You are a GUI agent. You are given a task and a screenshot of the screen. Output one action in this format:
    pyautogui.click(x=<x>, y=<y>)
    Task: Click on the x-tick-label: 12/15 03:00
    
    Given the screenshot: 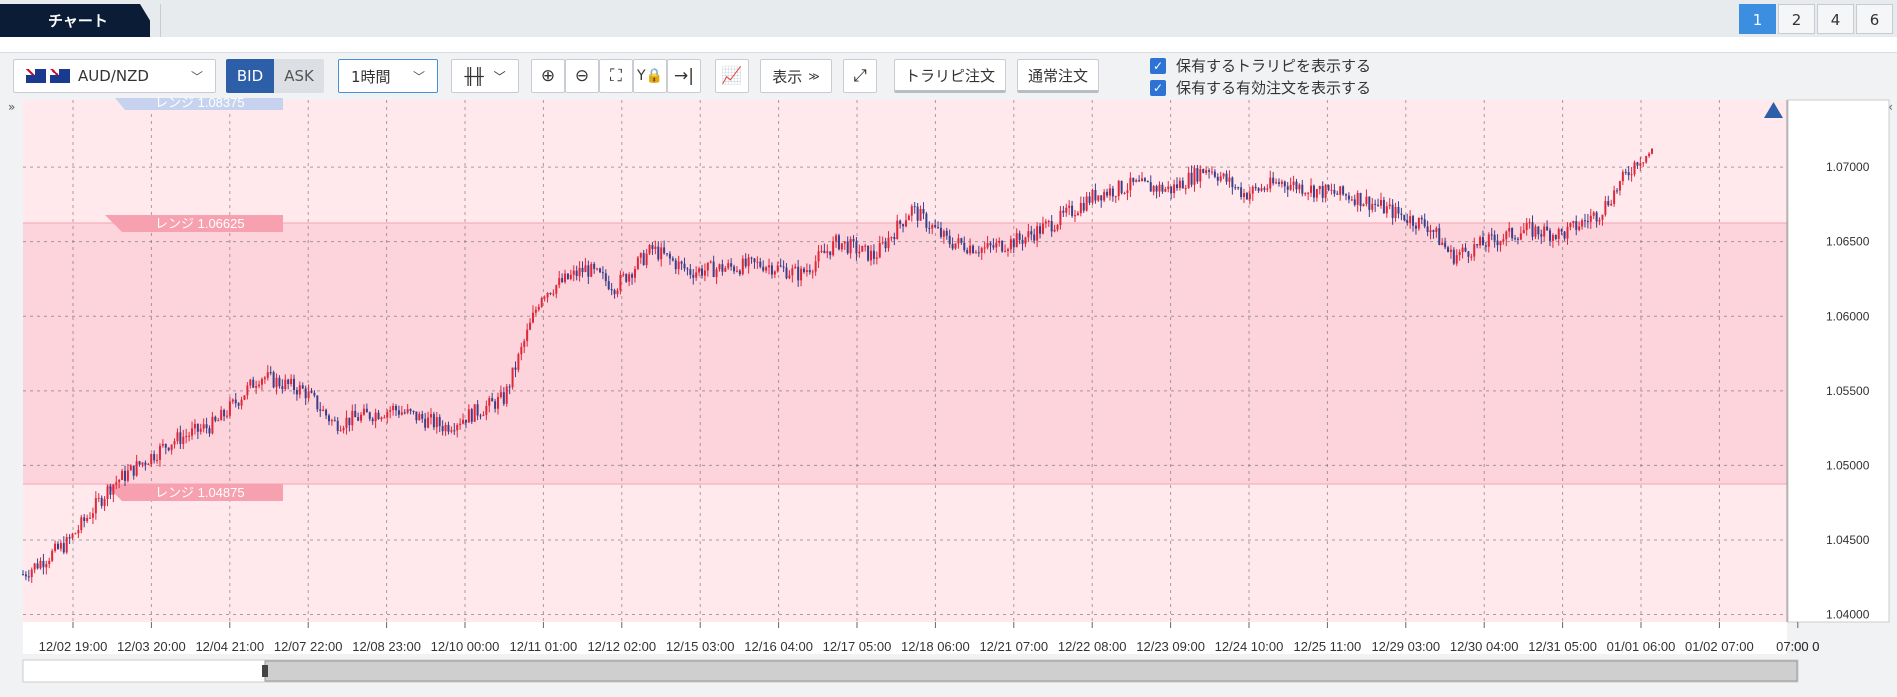 What is the action you would take?
    pyautogui.click(x=700, y=646)
    